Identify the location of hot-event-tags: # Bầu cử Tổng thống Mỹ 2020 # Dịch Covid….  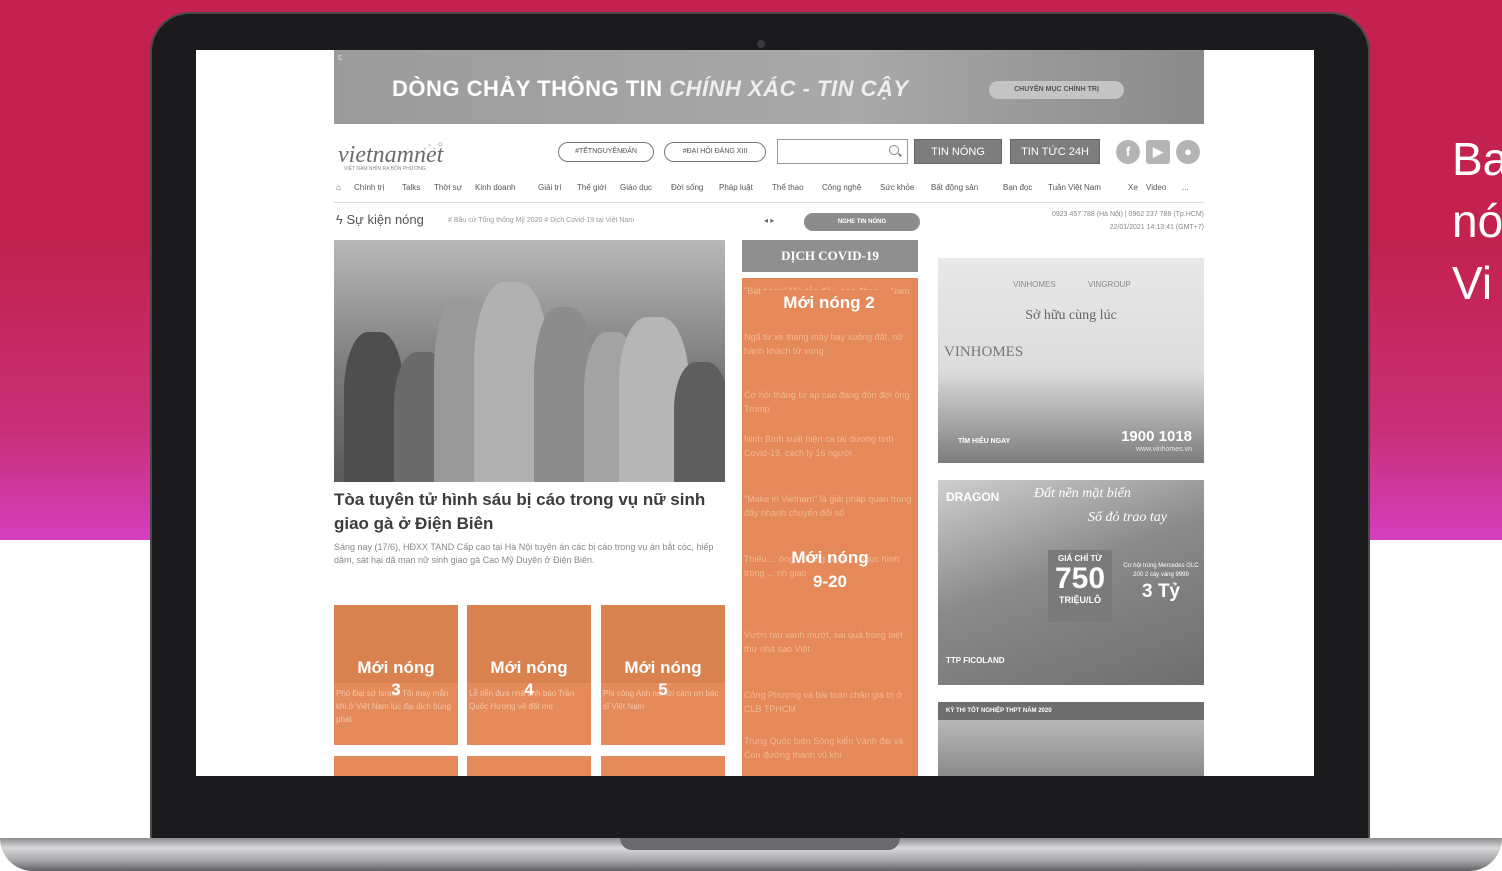
(541, 220).